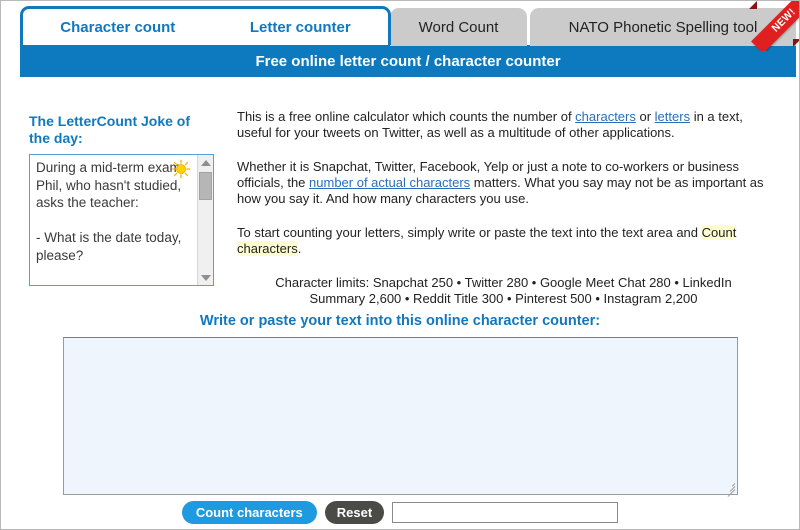  I want to click on link-characters: characters, so click(605, 116).